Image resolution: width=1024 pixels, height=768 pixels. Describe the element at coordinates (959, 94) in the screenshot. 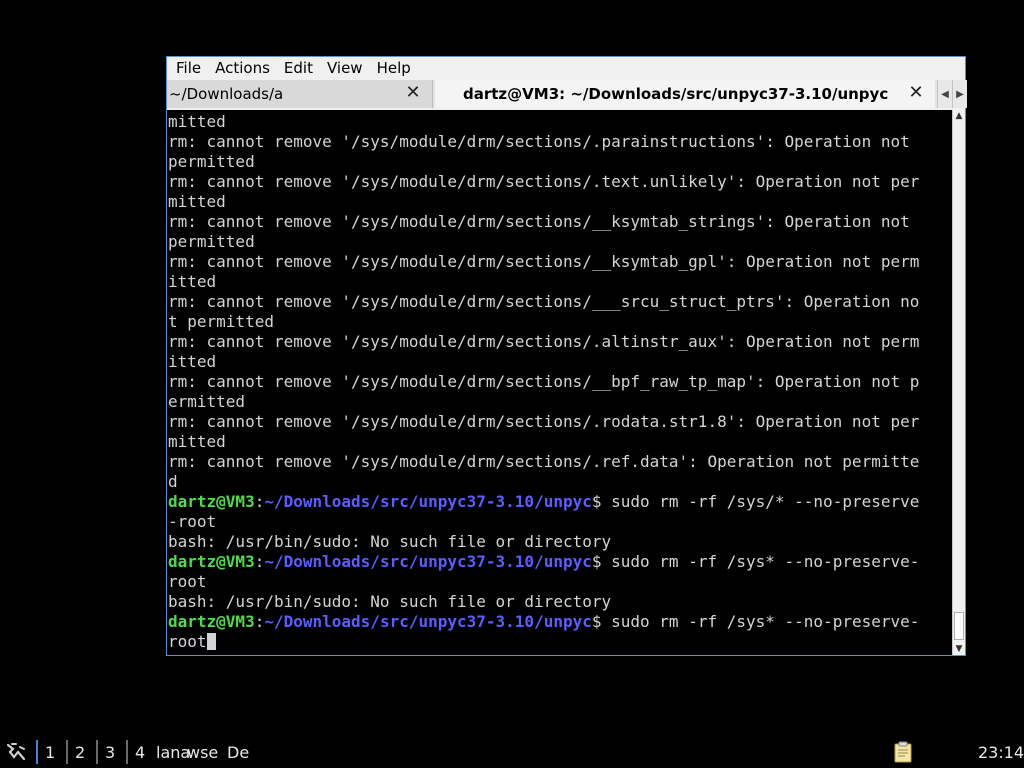

I see `tab-scroll-right-icon: ▶` at that location.